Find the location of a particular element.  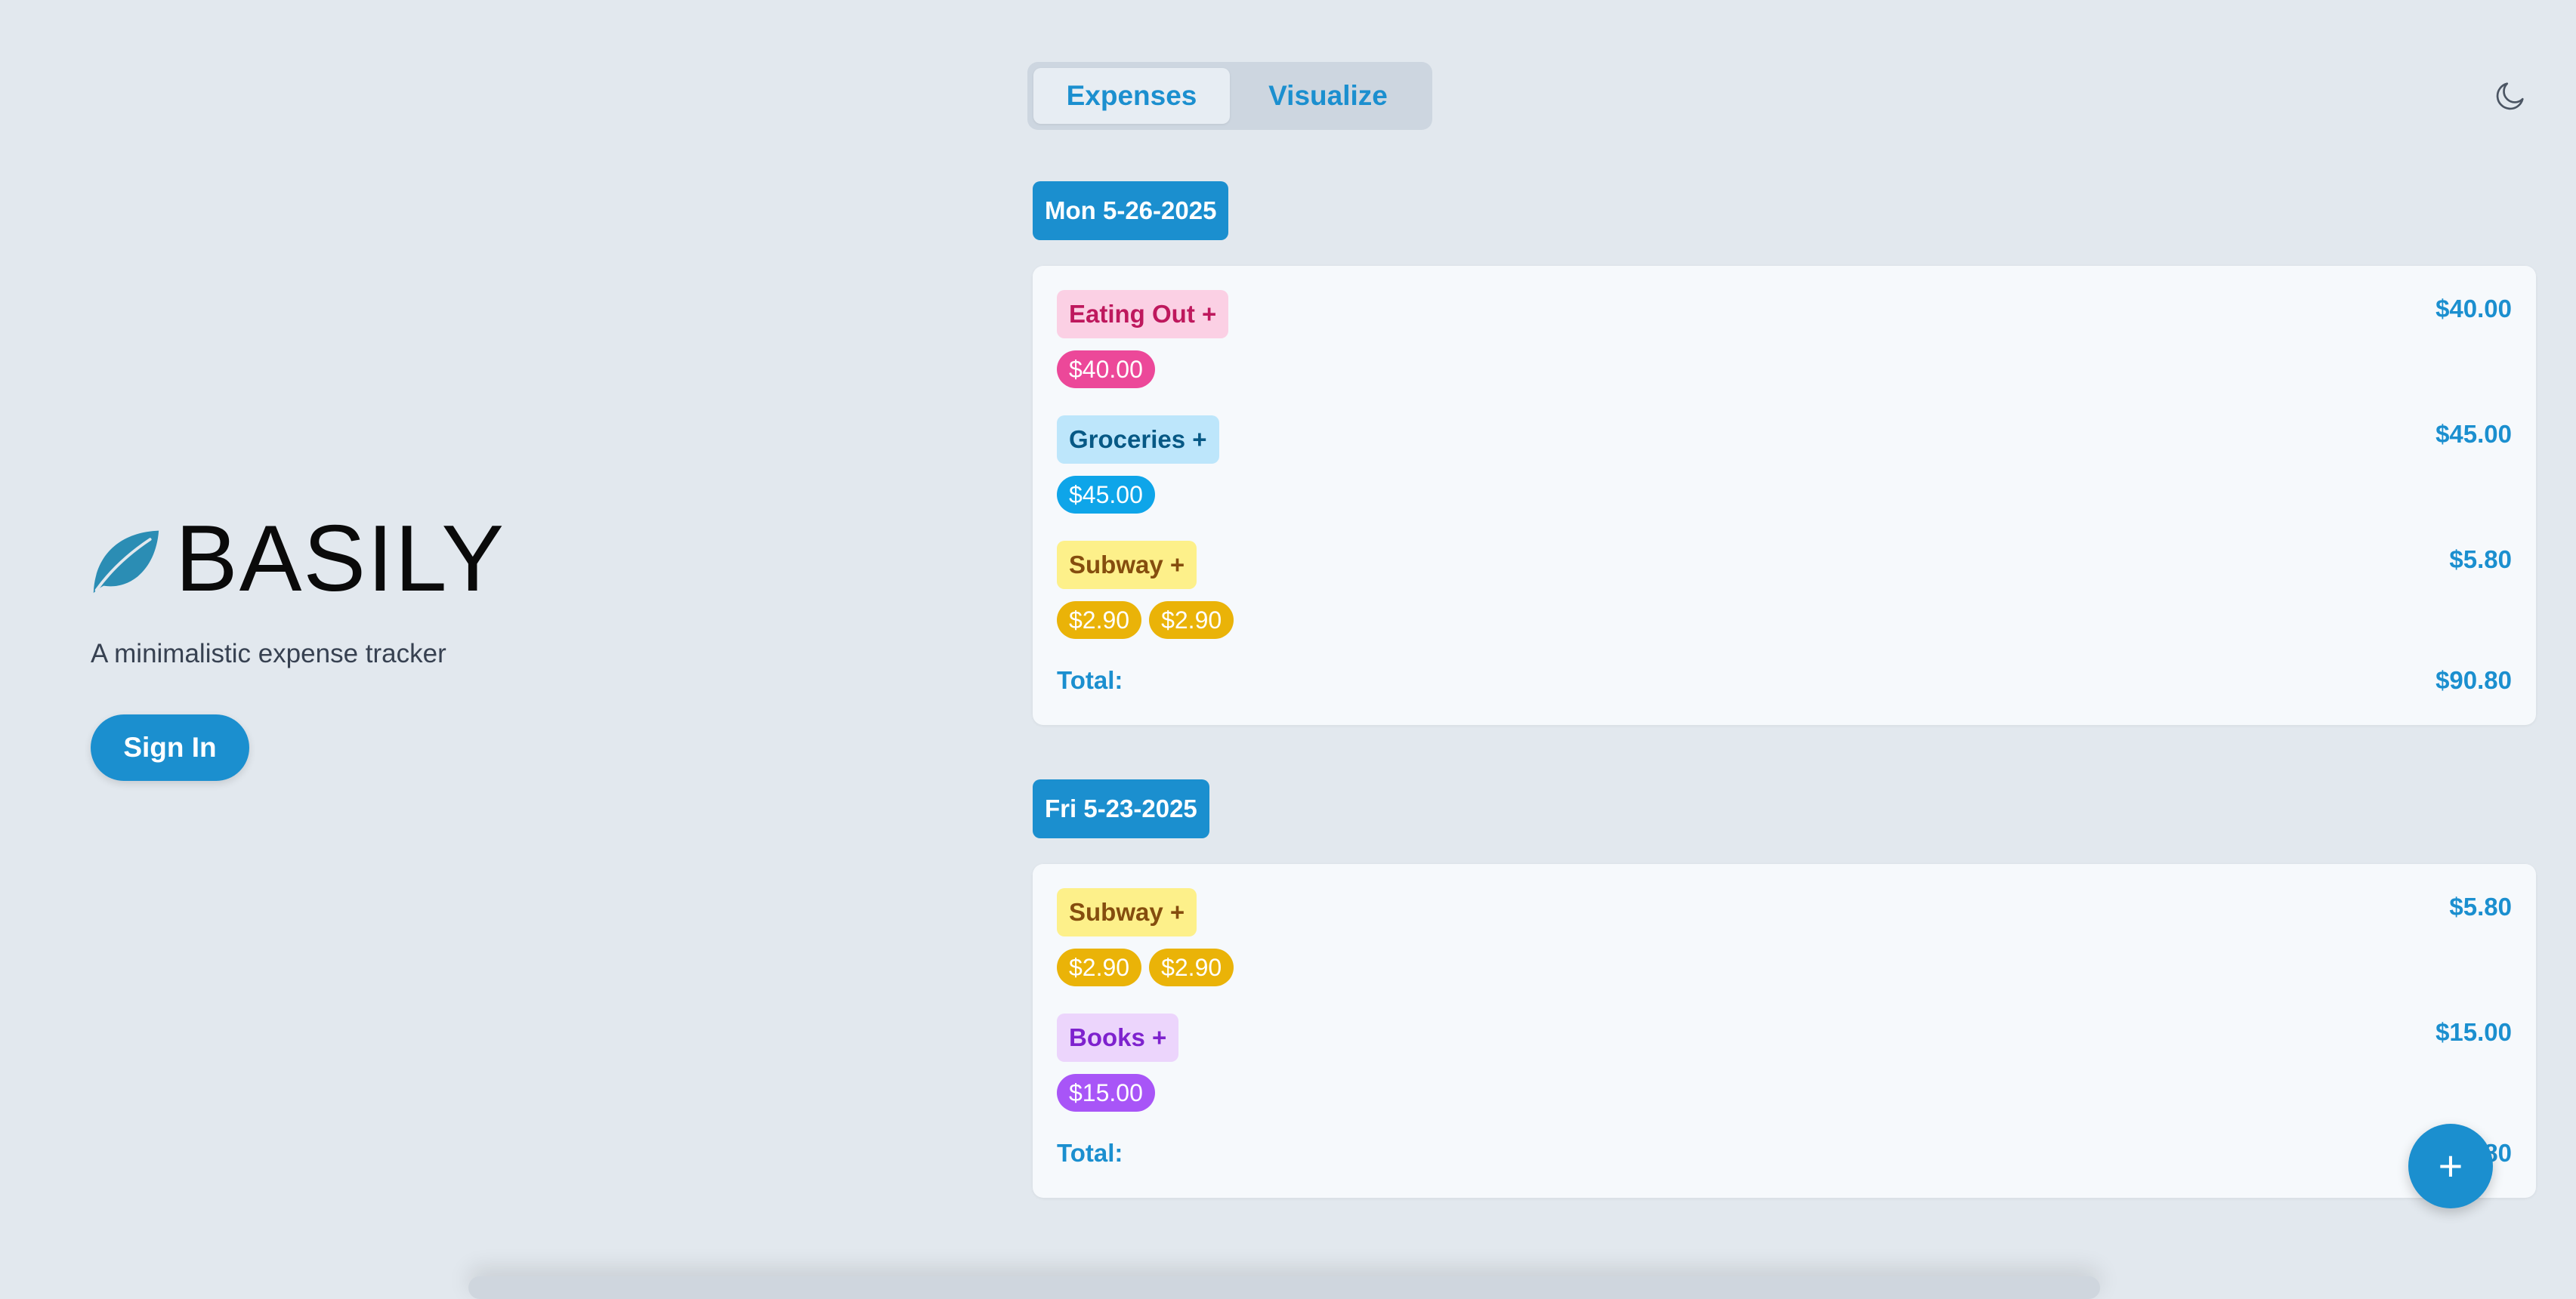

app-tagline: A minimalistic expense tracker is located at coordinates (268, 654).